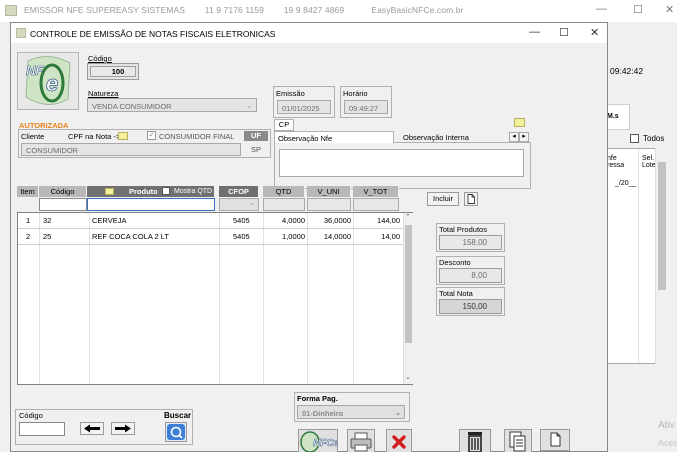  Describe the element at coordinates (241, 236) in the screenshot. I see `row-2-cfop: 5405` at that location.